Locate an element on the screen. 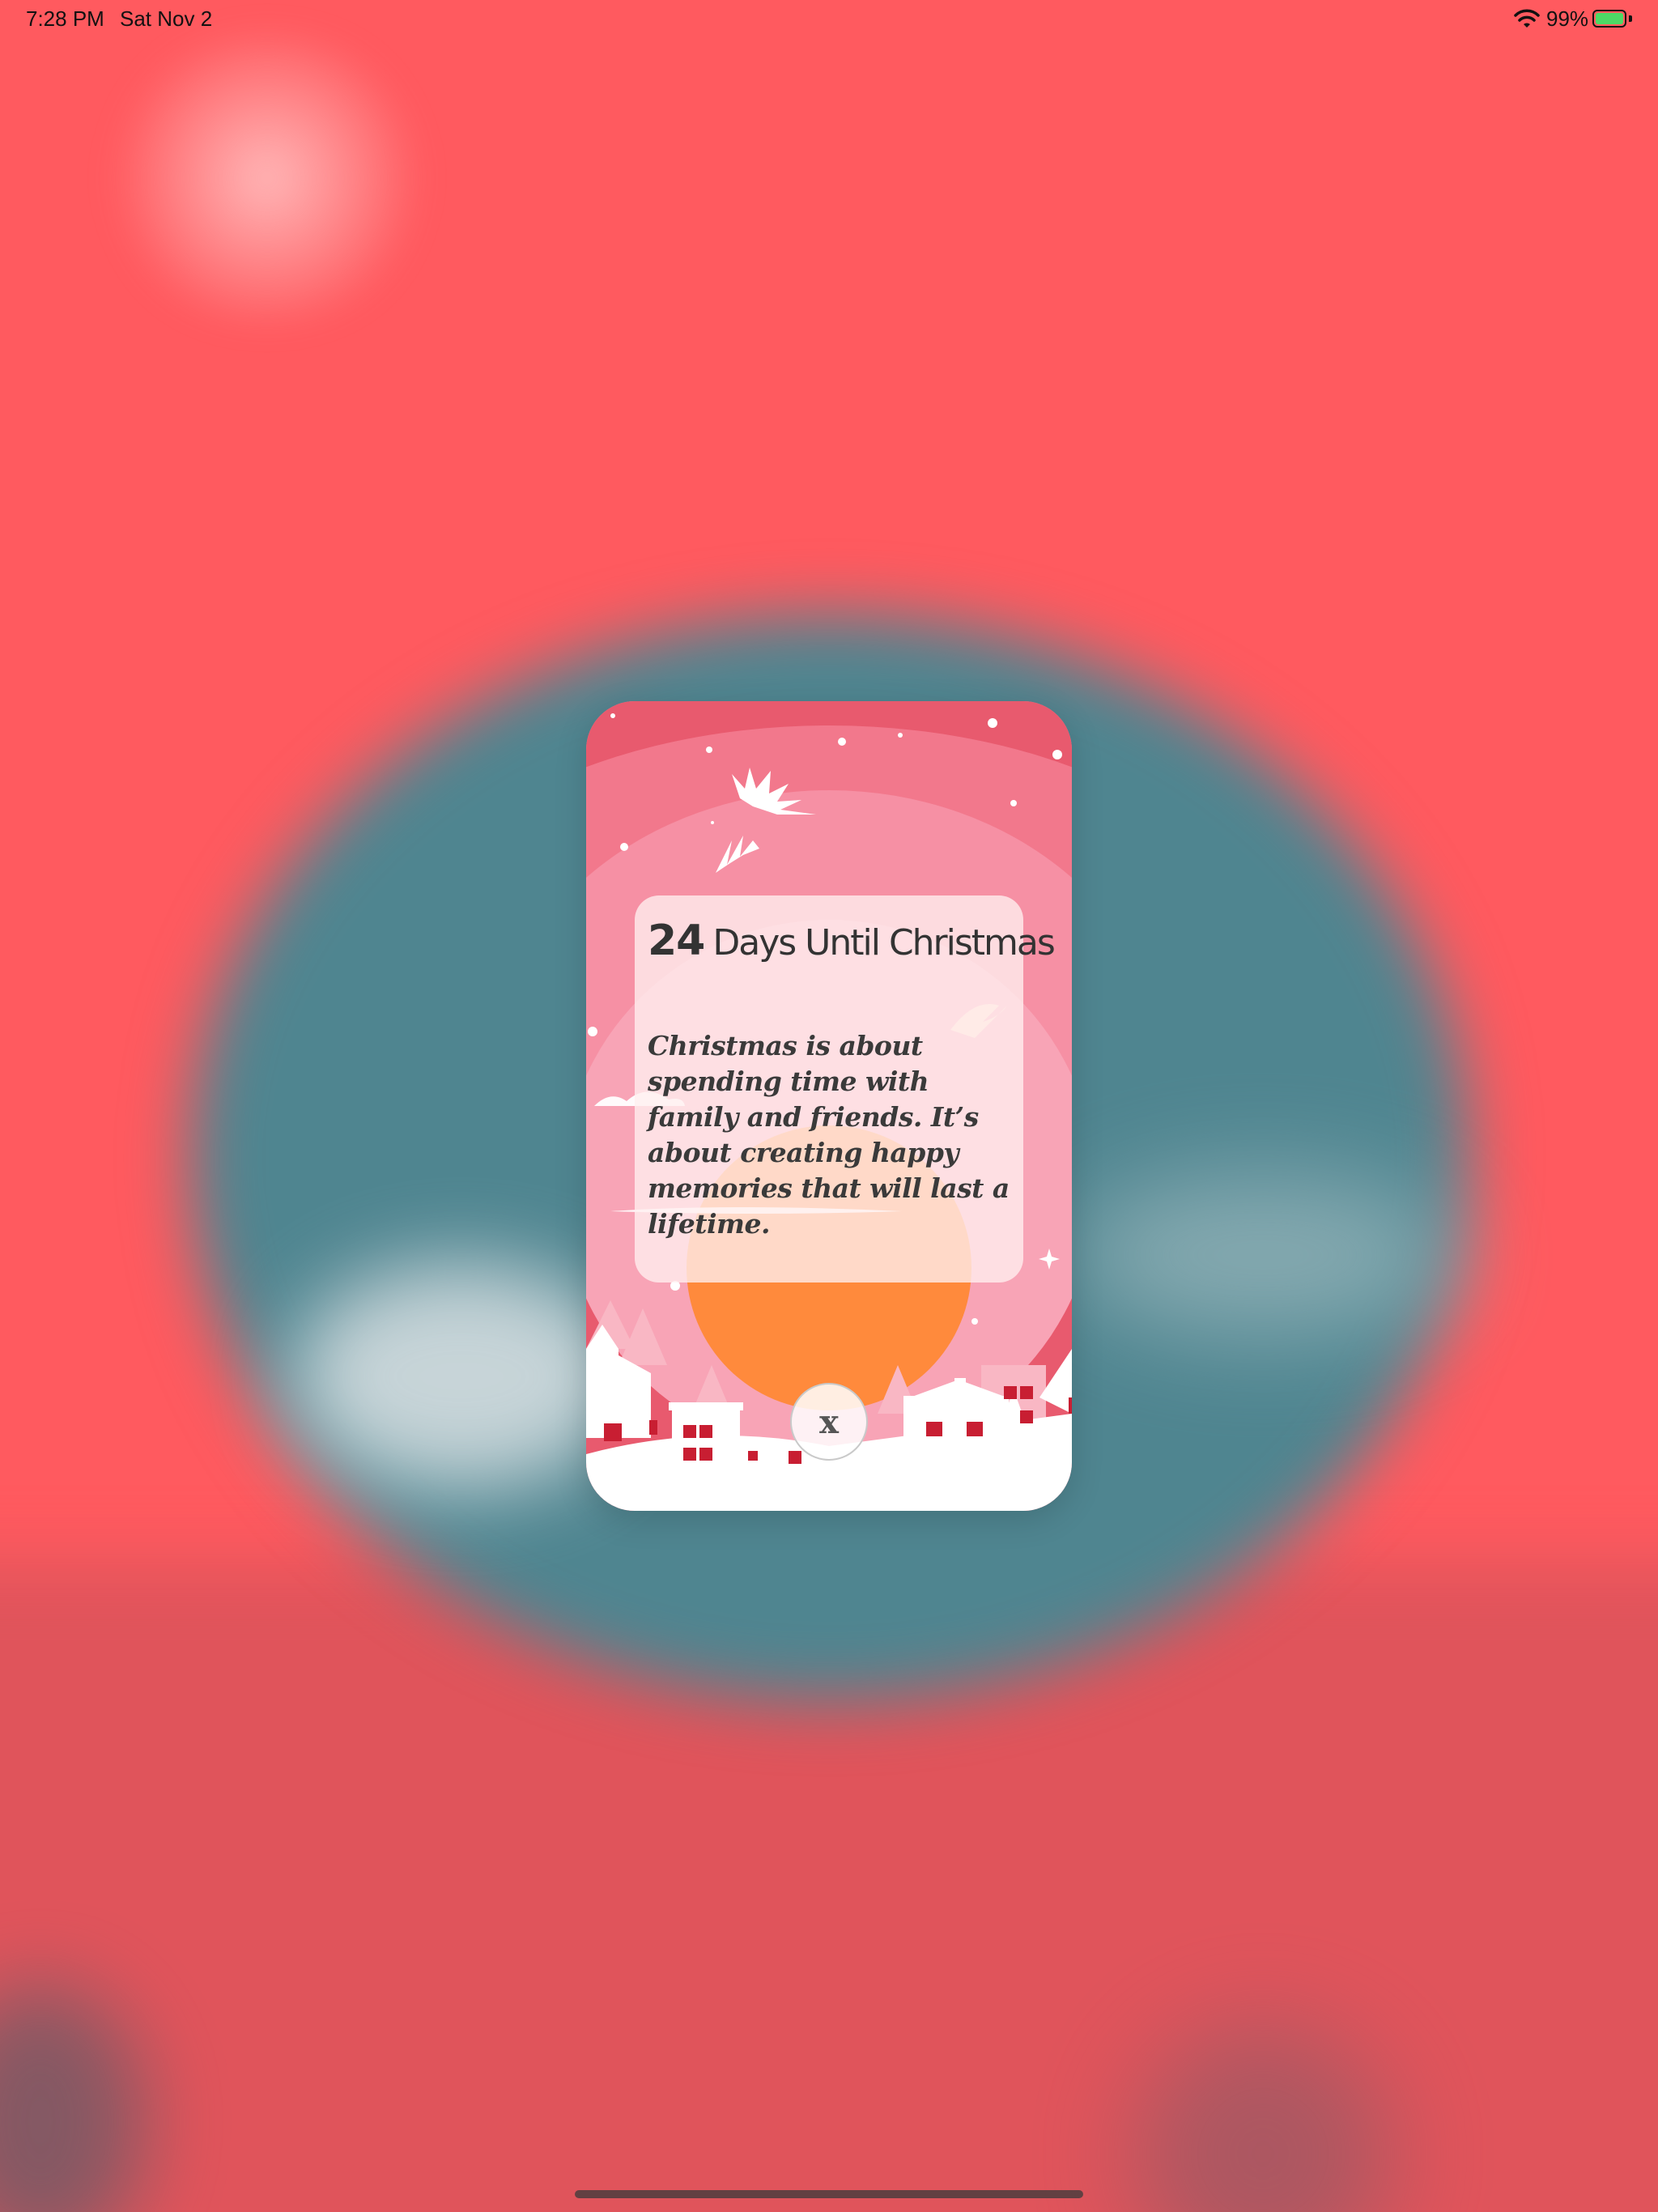  countdown-heading: 24 Days Until Christmas is located at coordinates (852, 941).